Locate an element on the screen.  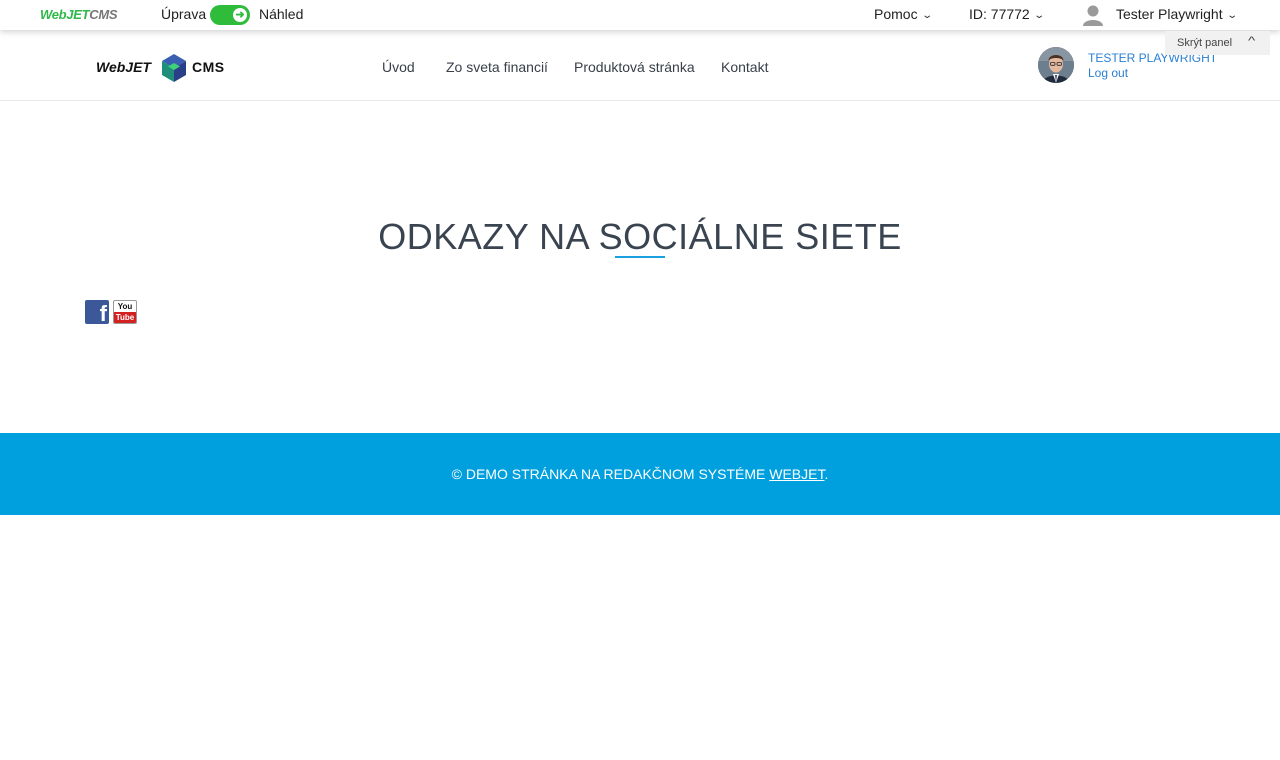
edit-preview-toggle: ➜ is located at coordinates (230, 15).